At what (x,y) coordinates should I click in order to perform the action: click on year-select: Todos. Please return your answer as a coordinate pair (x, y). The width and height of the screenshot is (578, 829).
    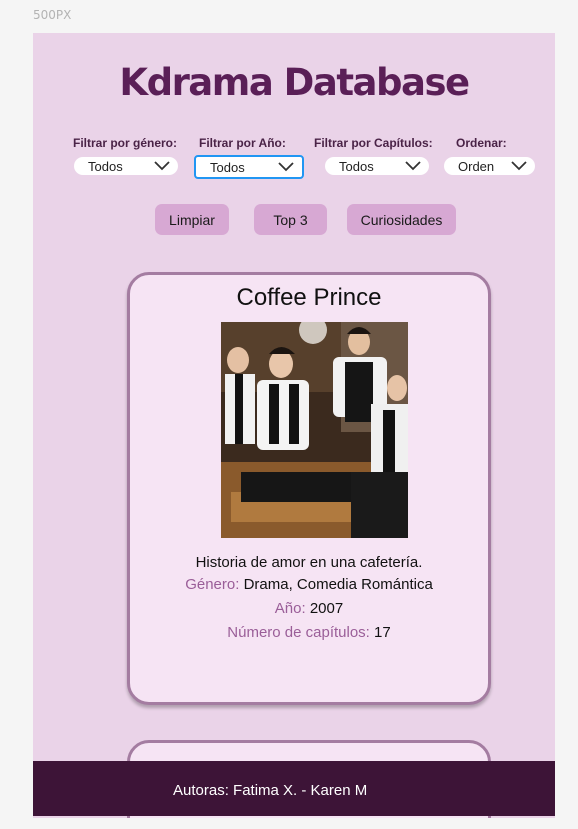
    Looking at the image, I should click on (249, 167).